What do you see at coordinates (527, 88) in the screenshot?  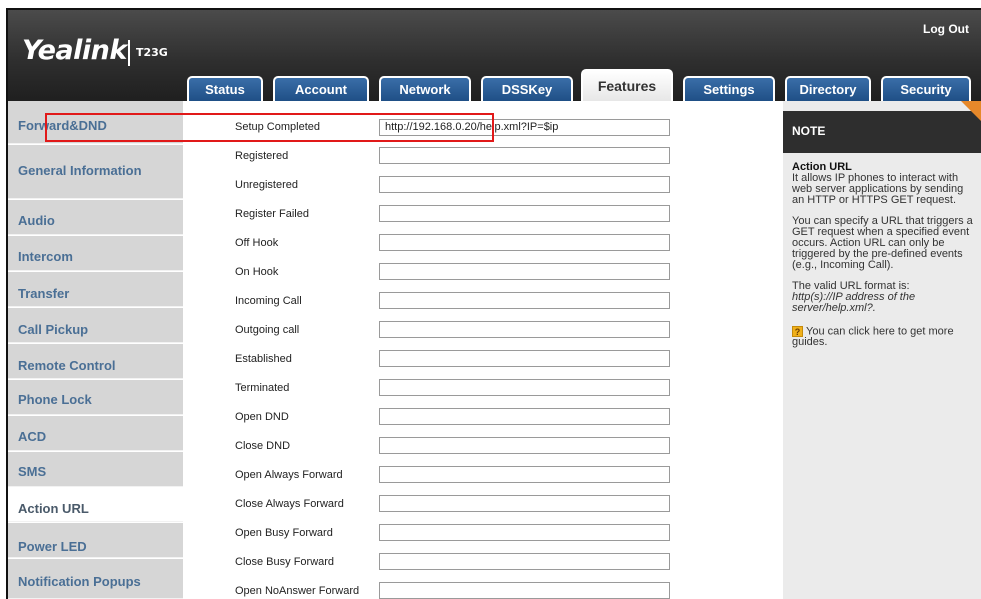 I see `tab-dsskey: DSSKey` at bounding box center [527, 88].